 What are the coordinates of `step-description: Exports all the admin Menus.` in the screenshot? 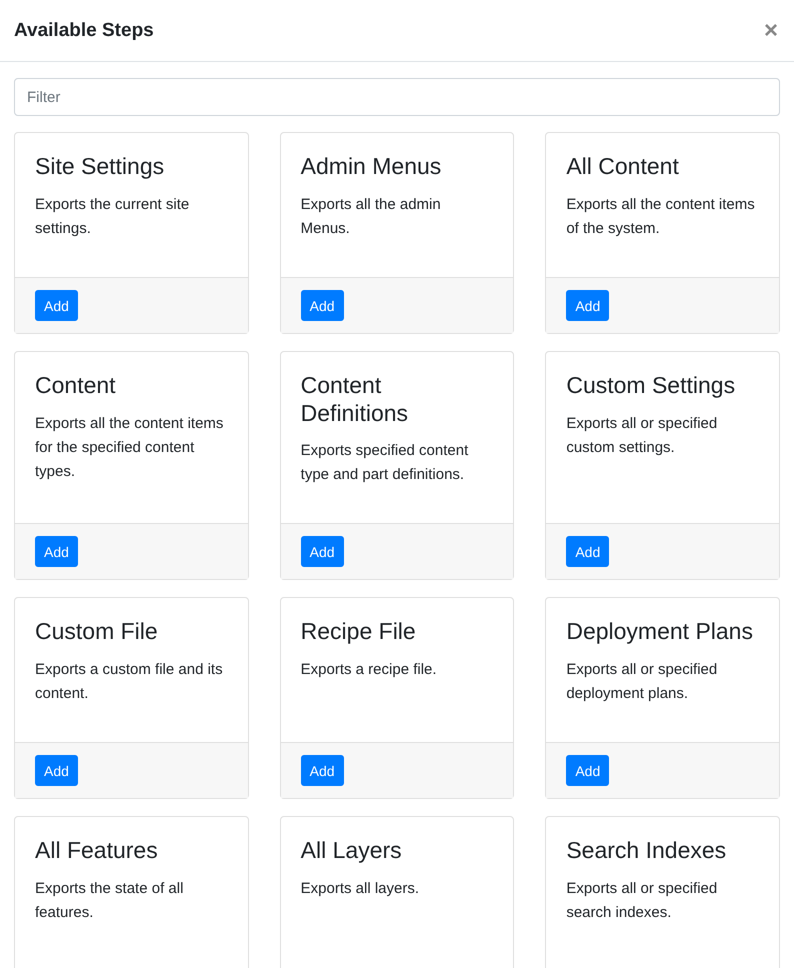 It's located at (371, 216).